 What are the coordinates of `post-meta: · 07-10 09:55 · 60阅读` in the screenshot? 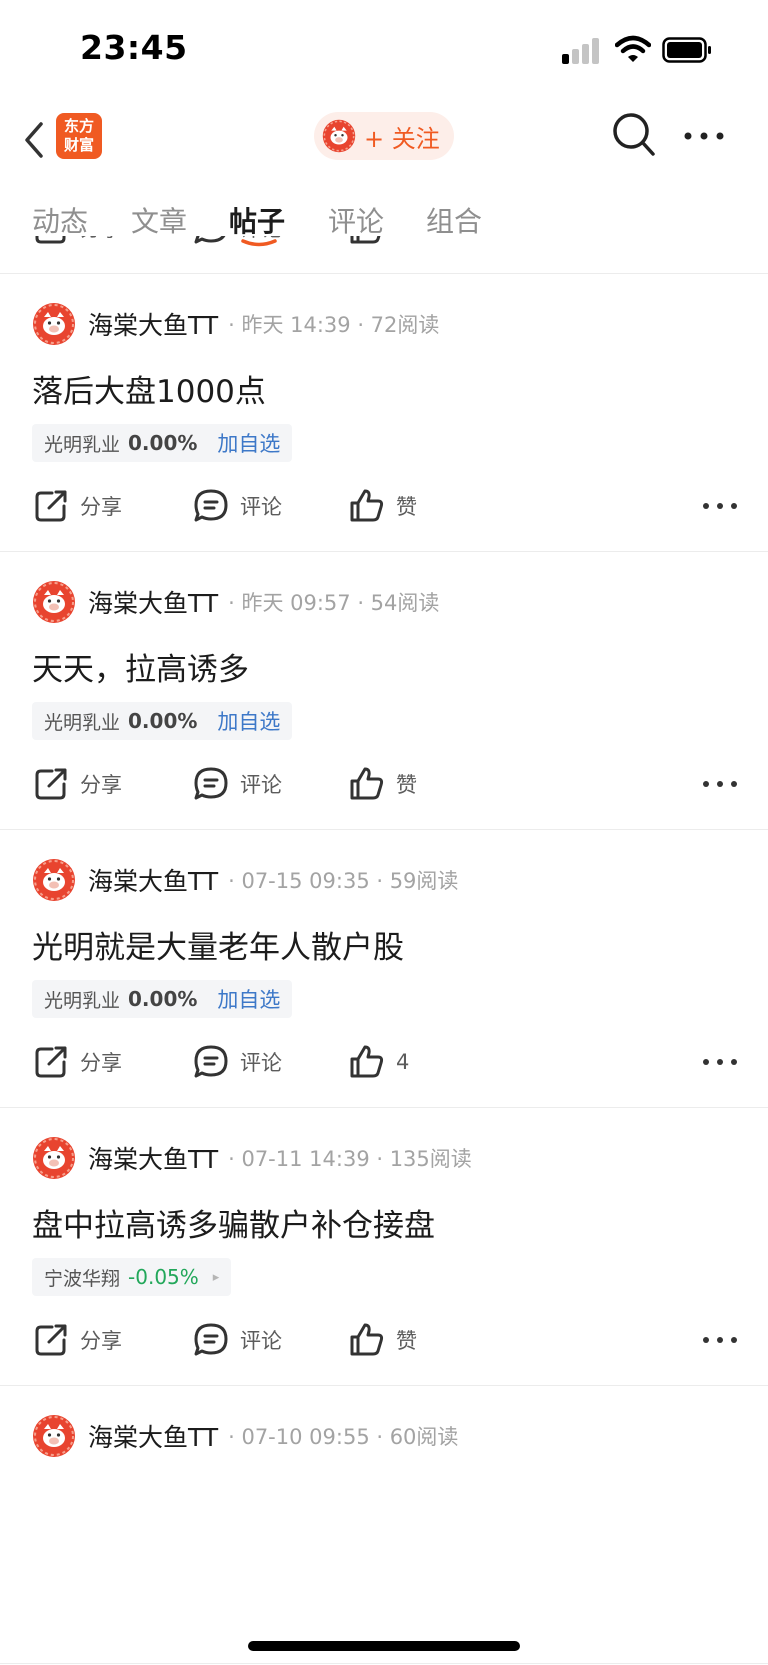 It's located at (343, 1437).